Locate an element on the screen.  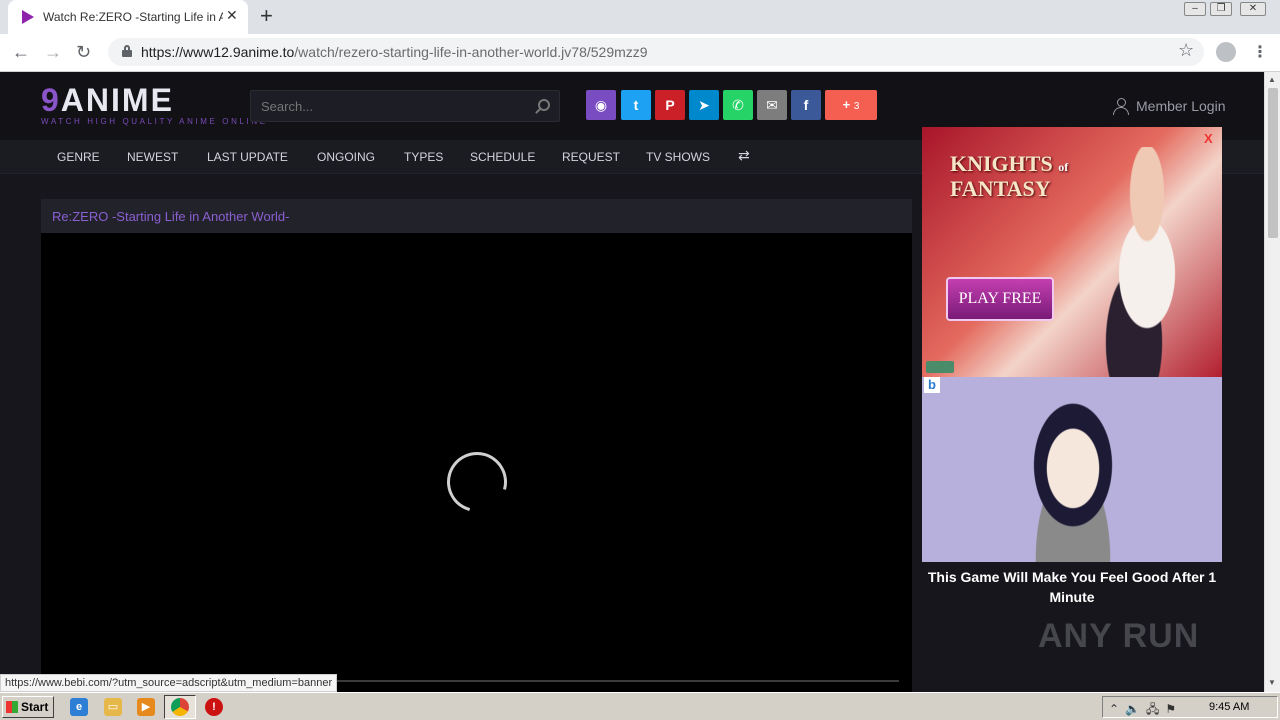
scroll-thumb is located at coordinates (1273, 163).